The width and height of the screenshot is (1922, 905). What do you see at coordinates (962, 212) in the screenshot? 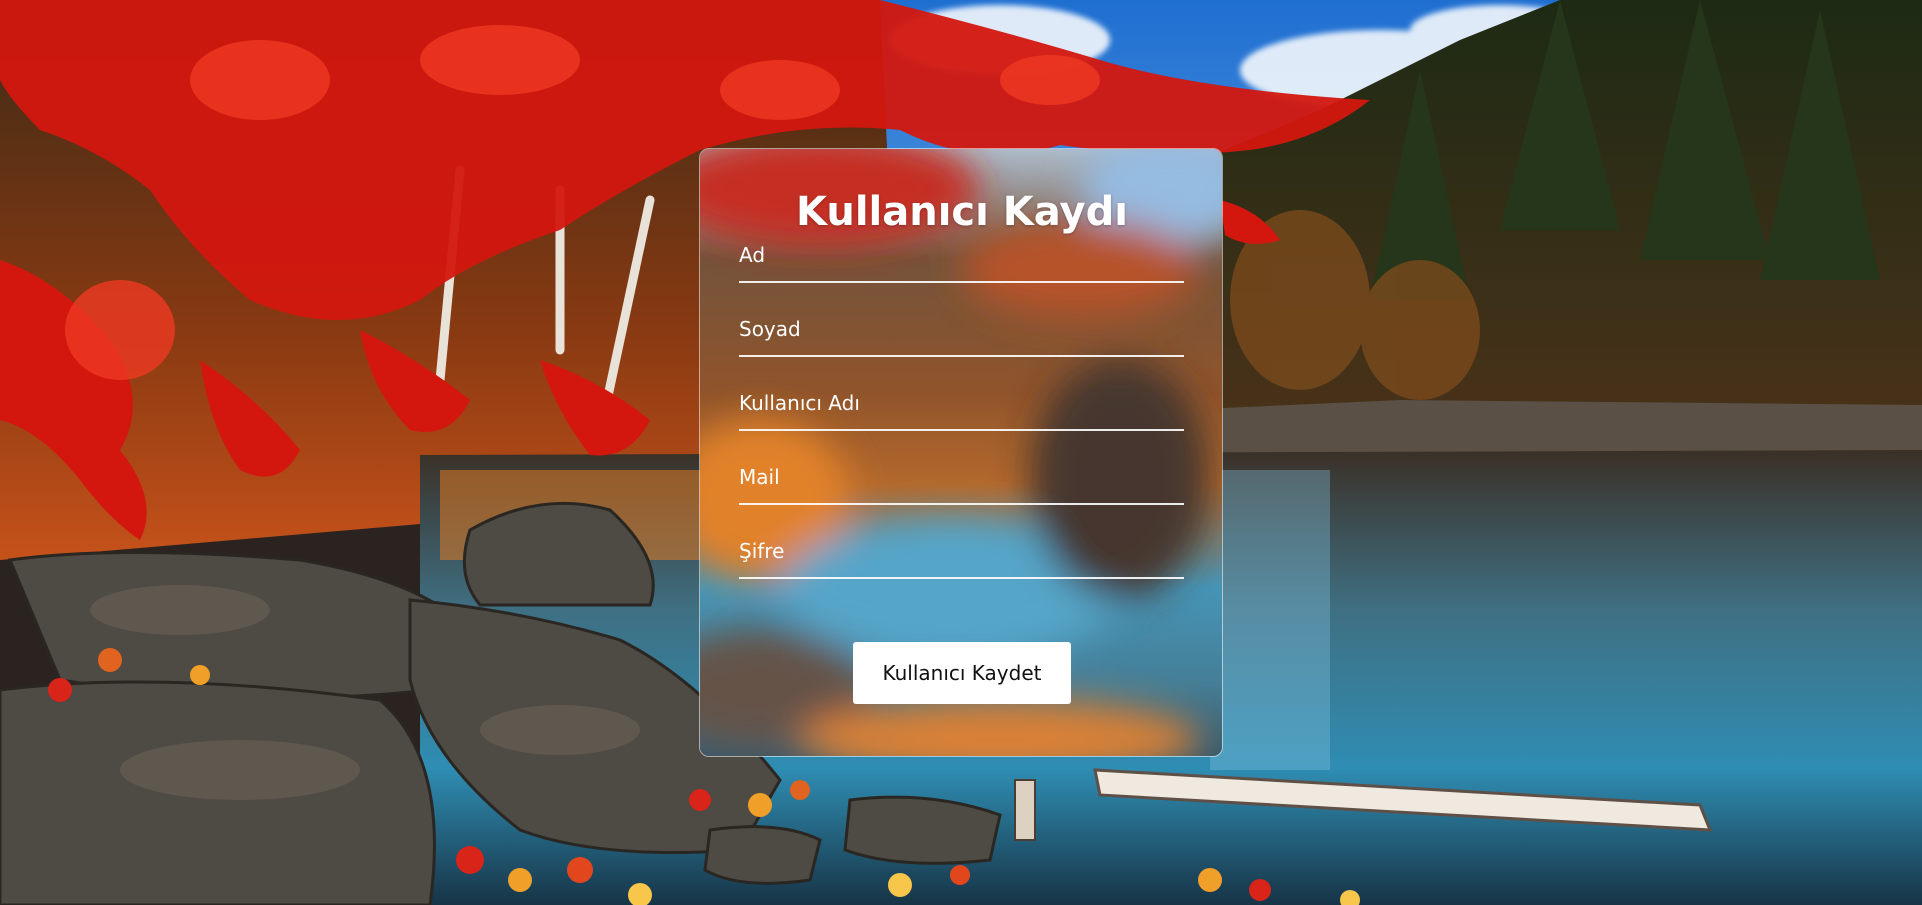
I see `form-title: Kullanıcı Kaydı` at bounding box center [962, 212].